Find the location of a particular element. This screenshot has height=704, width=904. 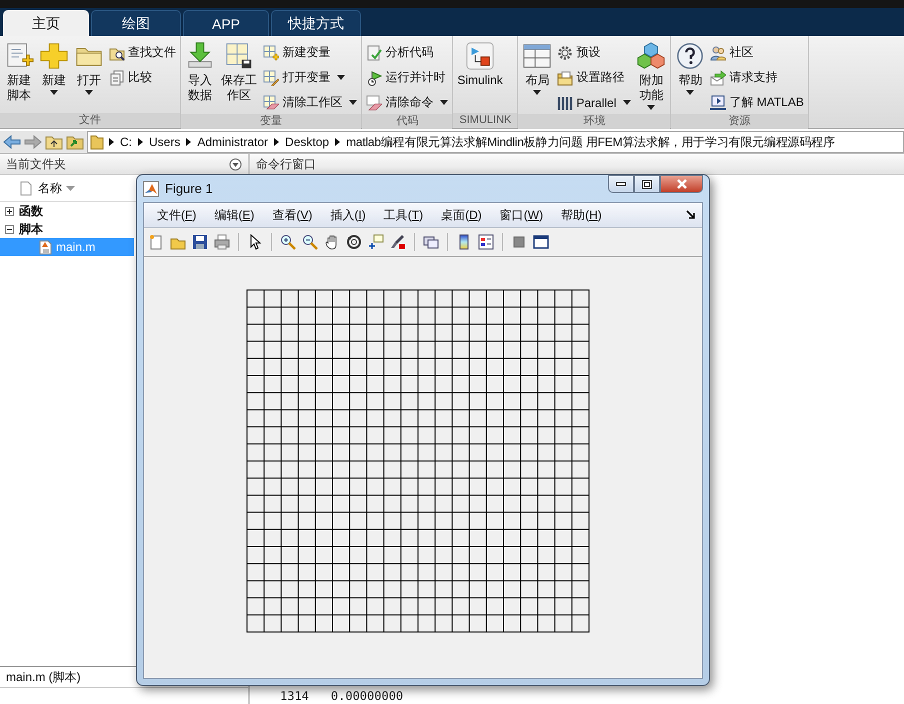

address-field: C: Users Administrator Desktop matlab编程有限元算法求解Mindlin板静力问题 用FEM算法求解，用于学习有限元编程源码程序 is located at coordinates (495, 142).